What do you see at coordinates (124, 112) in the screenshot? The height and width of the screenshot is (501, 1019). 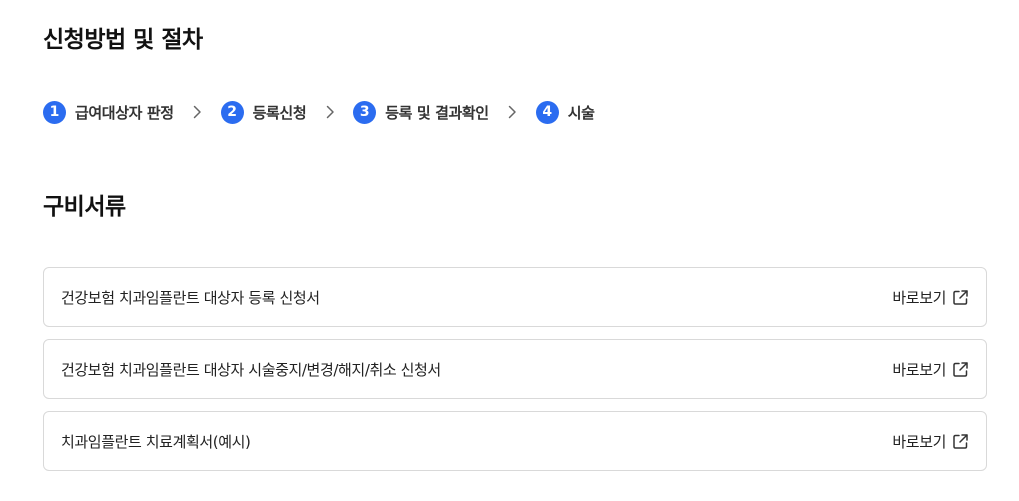 I see `step-label: 급여대상자 판정` at bounding box center [124, 112].